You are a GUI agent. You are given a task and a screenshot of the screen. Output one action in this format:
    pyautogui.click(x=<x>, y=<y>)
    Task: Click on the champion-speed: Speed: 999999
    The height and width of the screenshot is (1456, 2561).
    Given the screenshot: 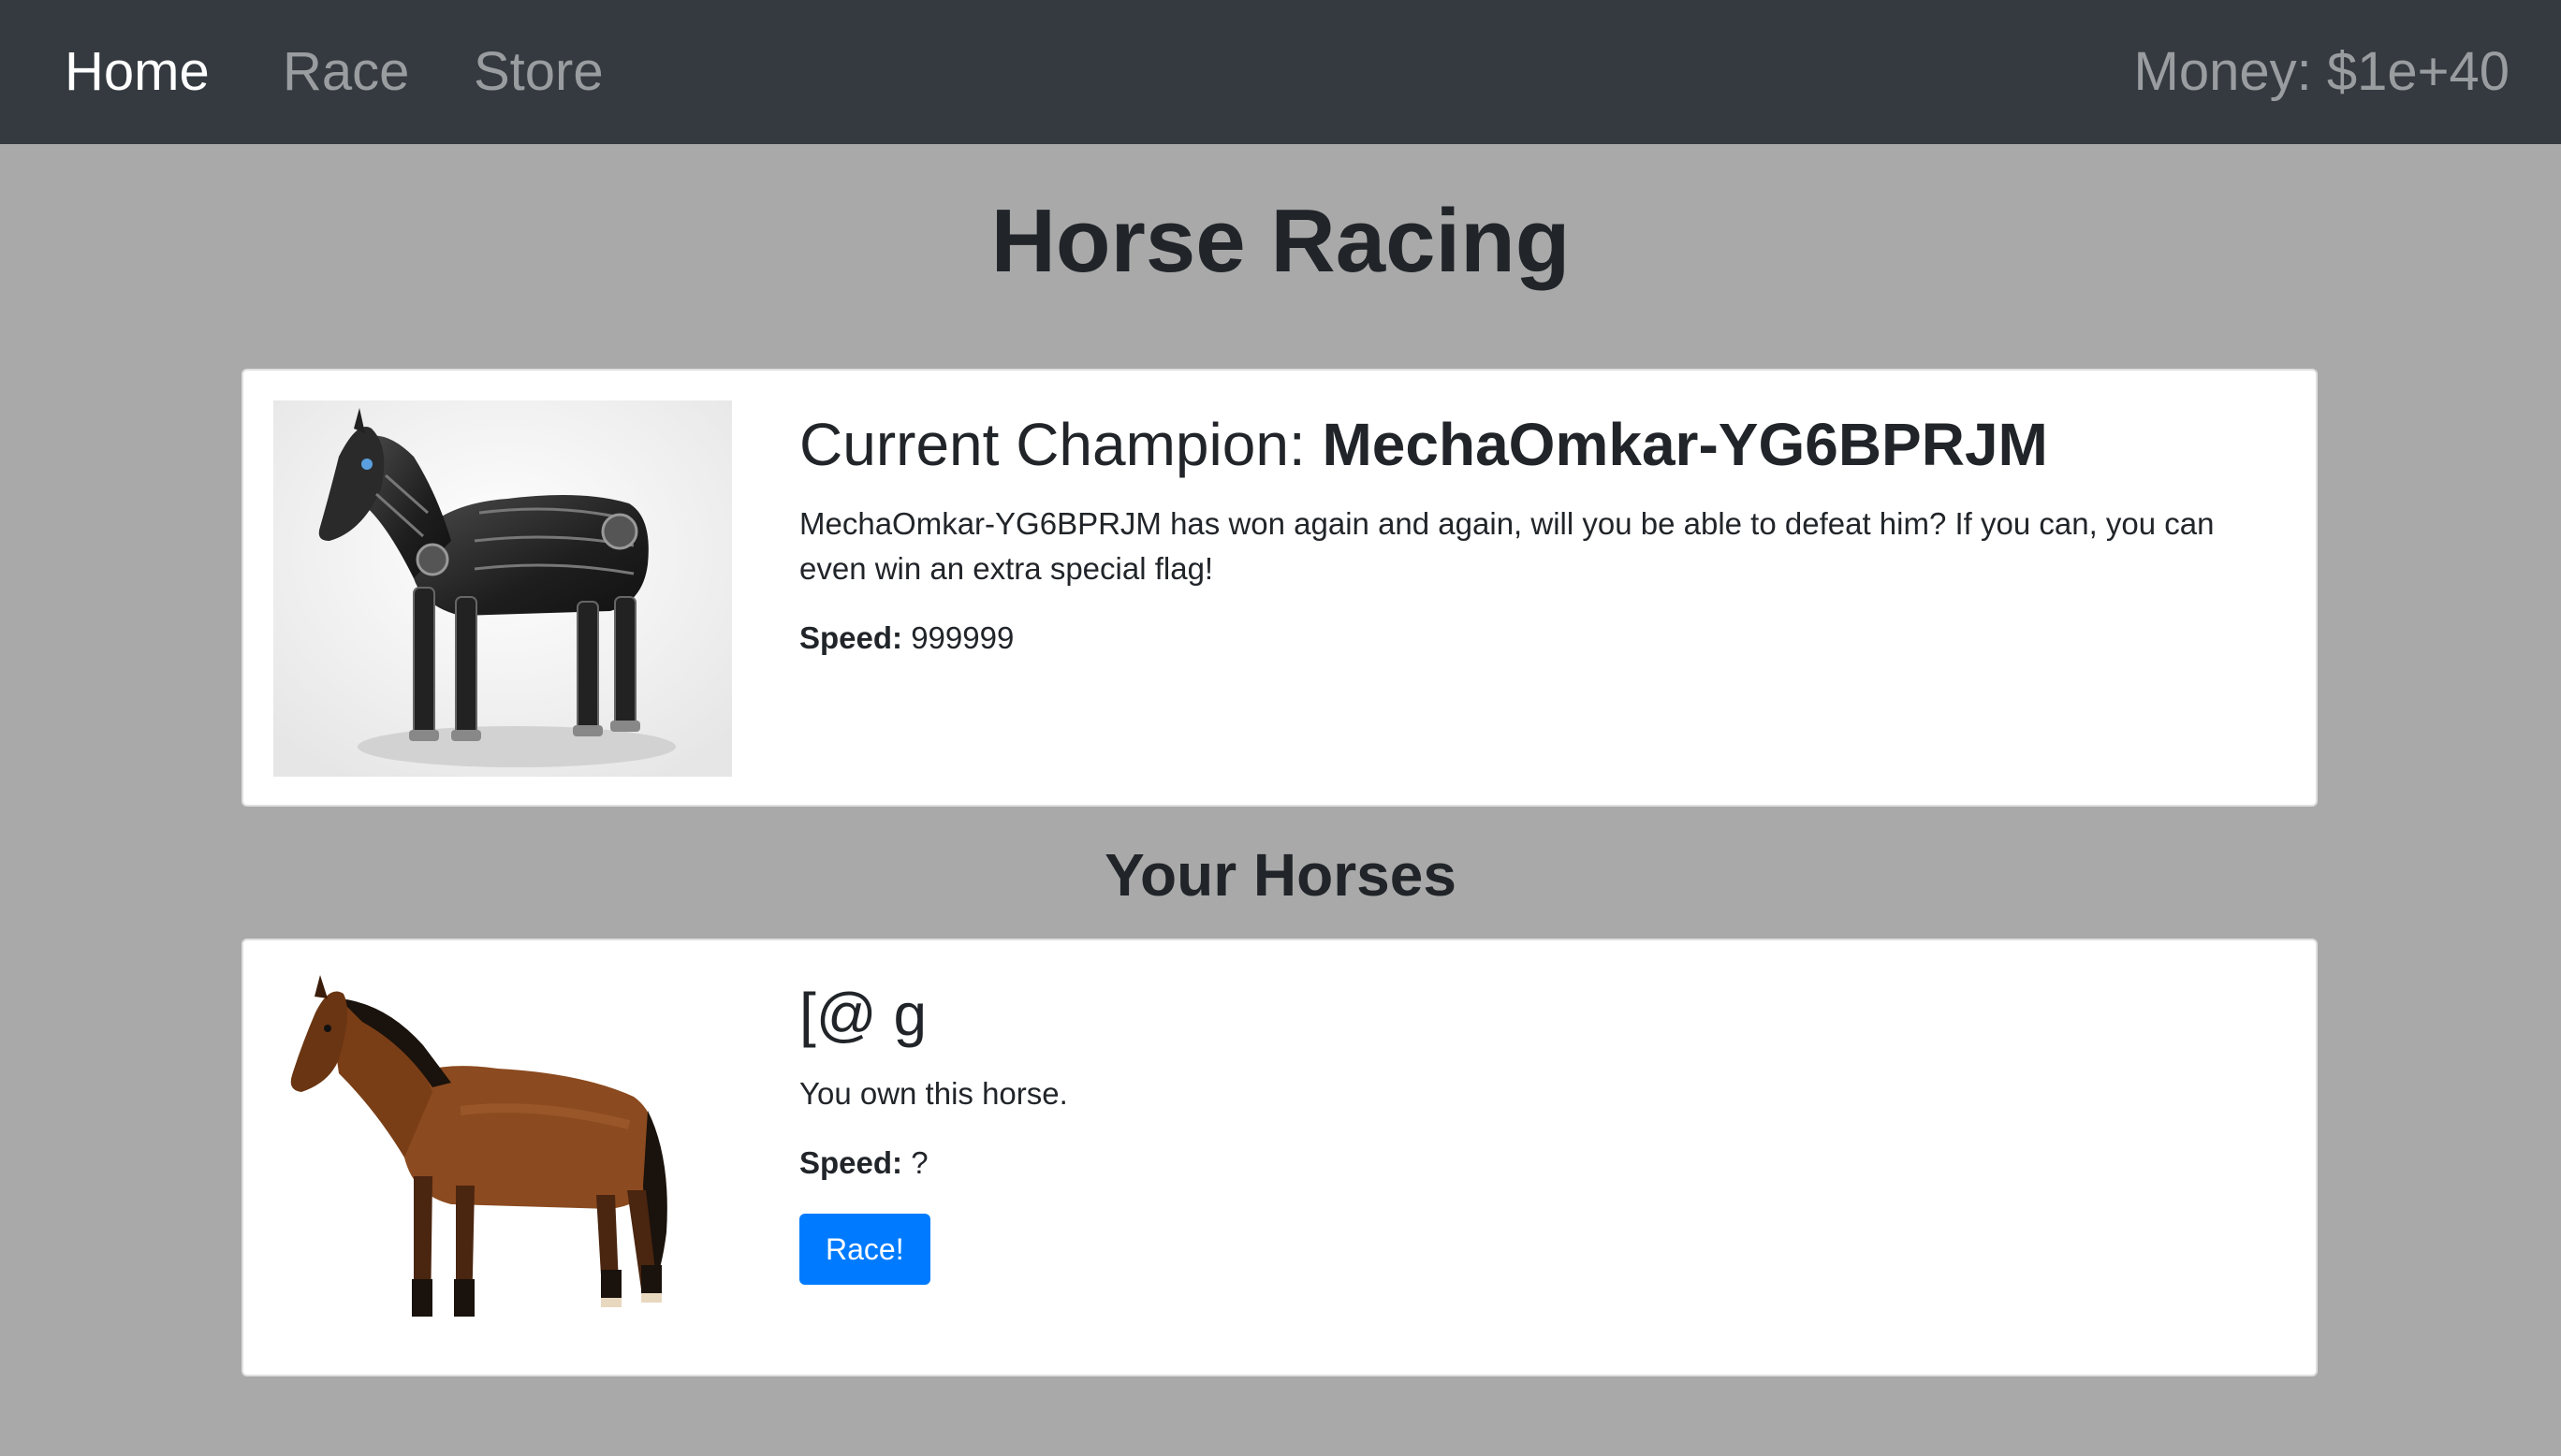 What is the action you would take?
    pyautogui.click(x=1538, y=638)
    